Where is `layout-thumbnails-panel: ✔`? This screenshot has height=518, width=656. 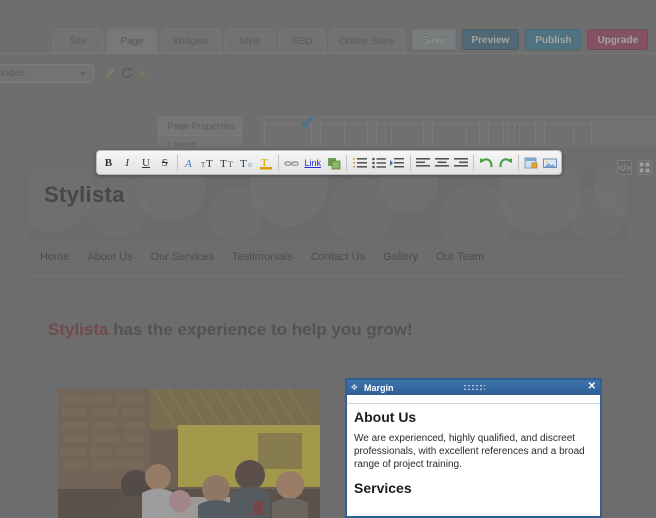
layout-thumbnails-panel: ✔ is located at coordinates (457, 129).